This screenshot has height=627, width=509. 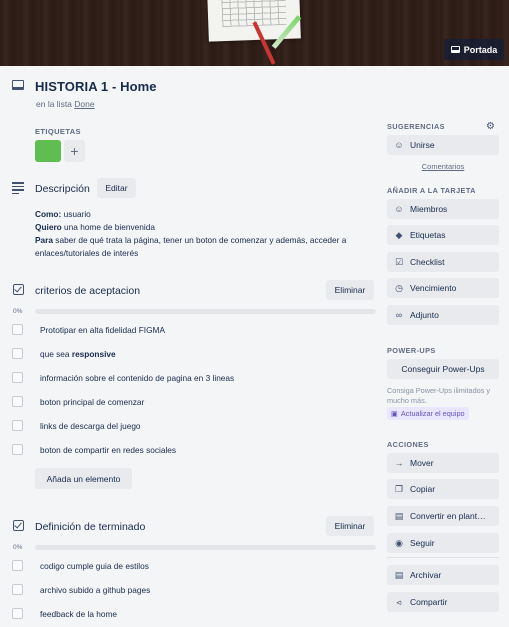 What do you see at coordinates (108, 450) in the screenshot?
I see `checklist-item-text: boton de compartir en redes sociales` at bounding box center [108, 450].